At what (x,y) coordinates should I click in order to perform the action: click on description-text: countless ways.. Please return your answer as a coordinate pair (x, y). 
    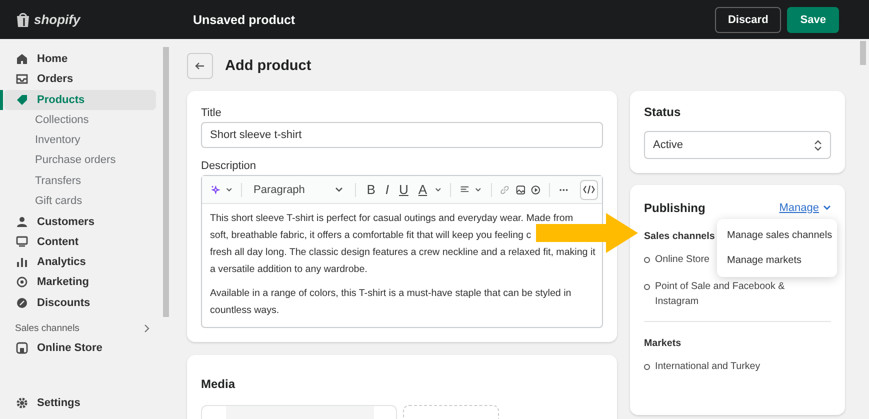
    Looking at the image, I should click on (245, 311).